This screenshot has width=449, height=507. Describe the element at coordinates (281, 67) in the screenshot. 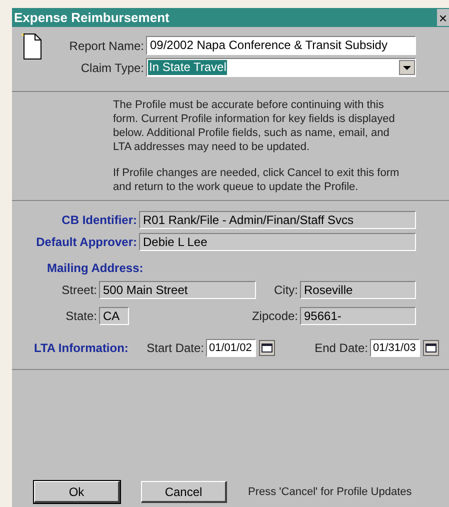

I see `claim-type-dropdown: In State Travel` at that location.